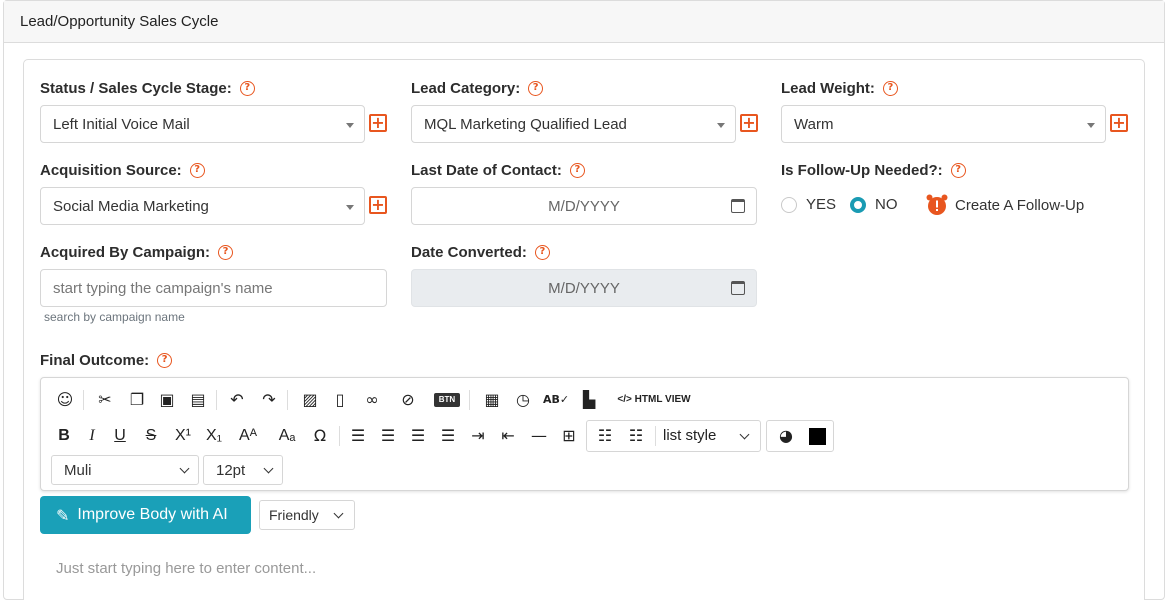  I want to click on uppercase-icon: Aᴬ, so click(248, 436).